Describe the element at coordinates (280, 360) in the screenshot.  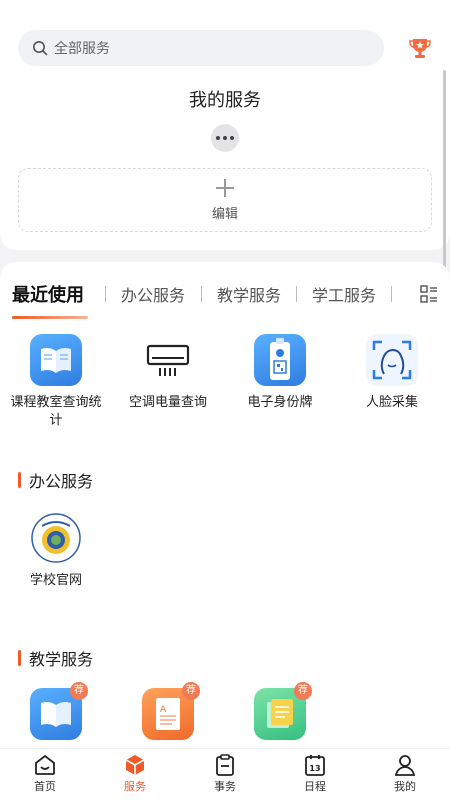
I see `id-badge-icon` at that location.